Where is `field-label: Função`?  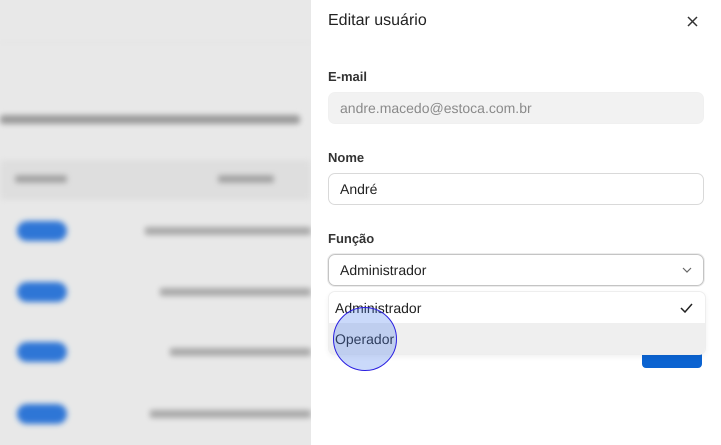
field-label: Função is located at coordinates (352, 238).